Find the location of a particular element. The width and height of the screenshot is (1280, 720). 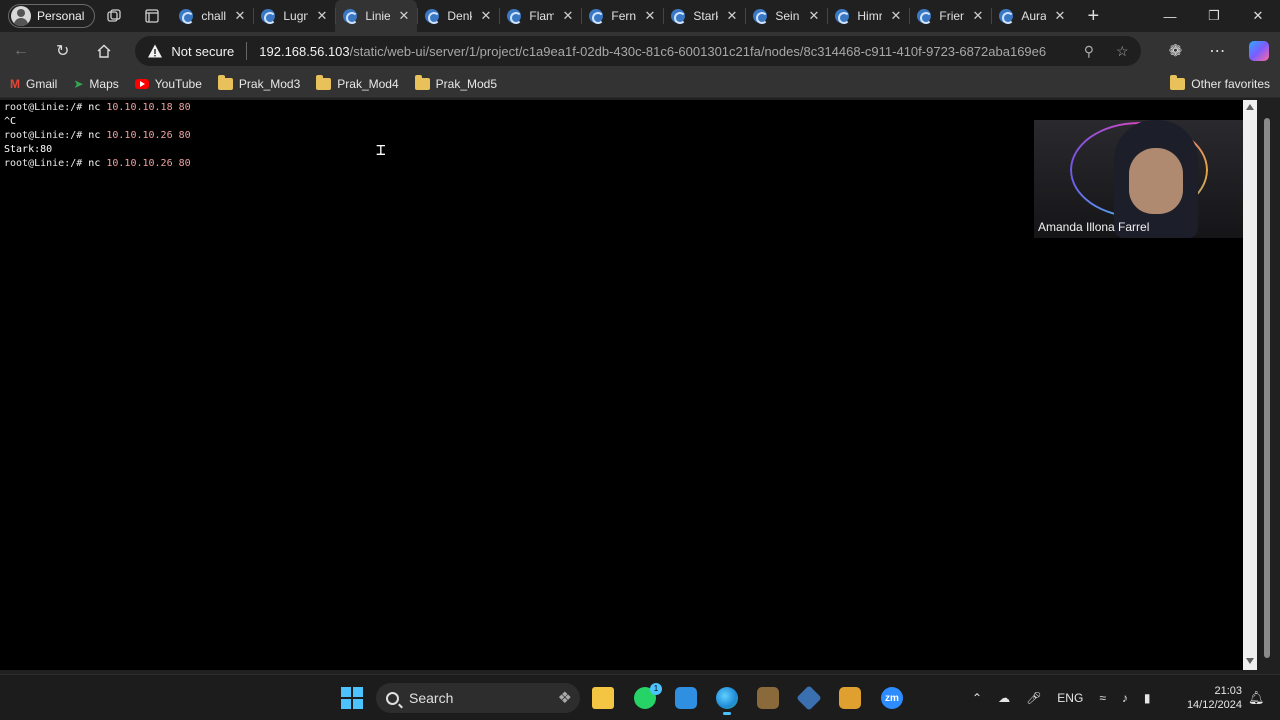

vscode-button is located at coordinates (686, 698).